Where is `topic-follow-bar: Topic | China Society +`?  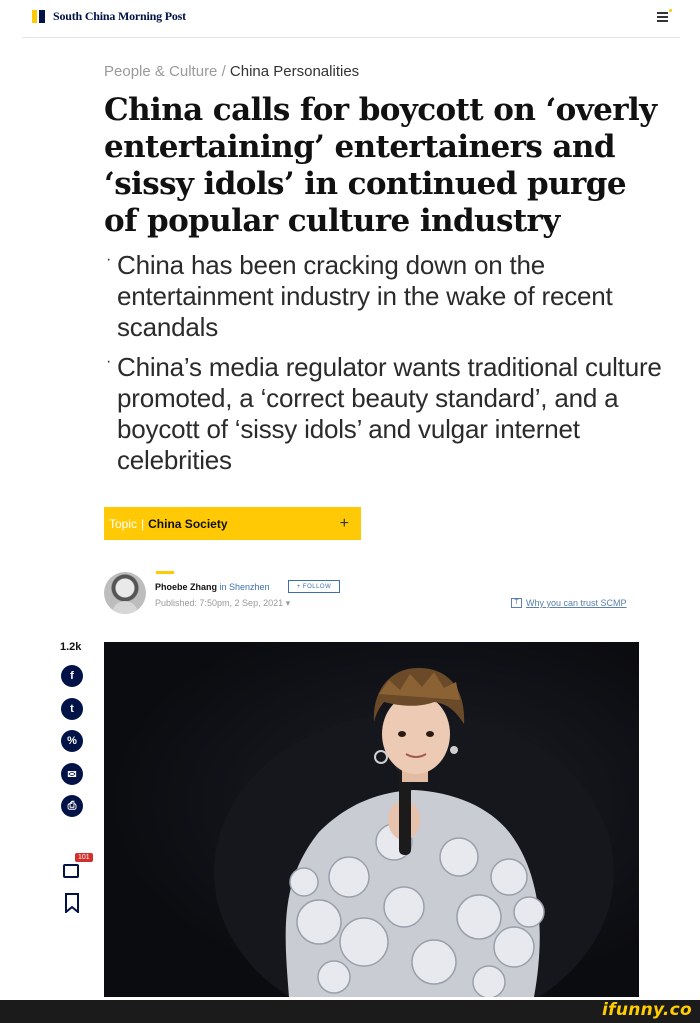
topic-follow-bar: Topic | China Society + is located at coordinates (232, 523).